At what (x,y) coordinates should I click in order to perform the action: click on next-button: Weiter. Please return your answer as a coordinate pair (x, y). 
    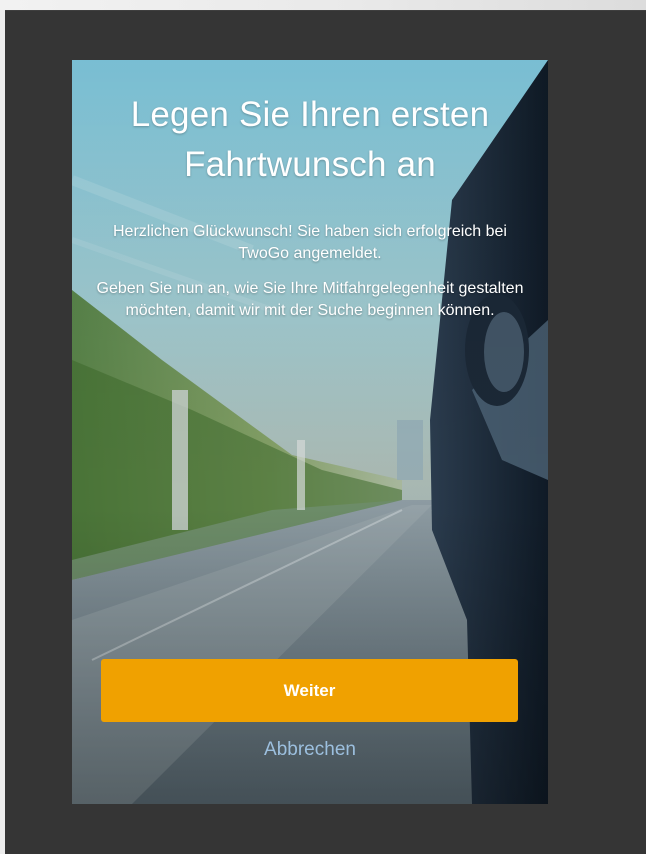
    Looking at the image, I should click on (309, 690).